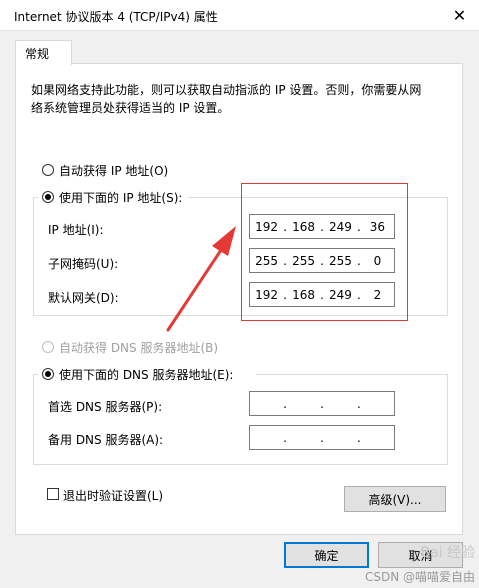  What do you see at coordinates (37, 54) in the screenshot?
I see `tab-general-label: 常规` at bounding box center [37, 54].